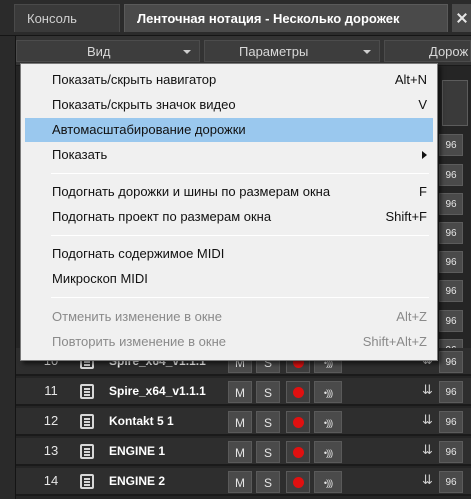 This screenshot has height=499, width=471. I want to click on menu-view: Вид, so click(108, 51).